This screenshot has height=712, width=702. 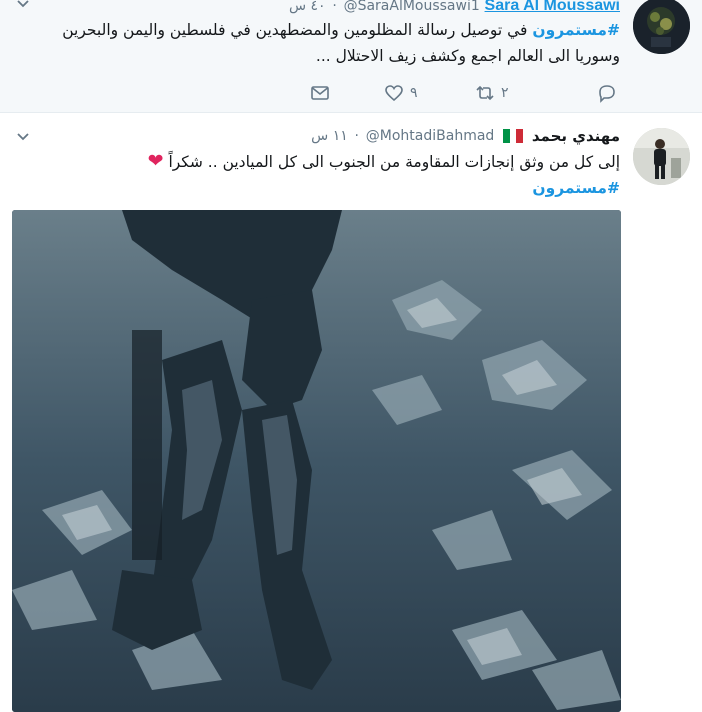 I want to click on retweet-count: ٢, so click(x=505, y=93).